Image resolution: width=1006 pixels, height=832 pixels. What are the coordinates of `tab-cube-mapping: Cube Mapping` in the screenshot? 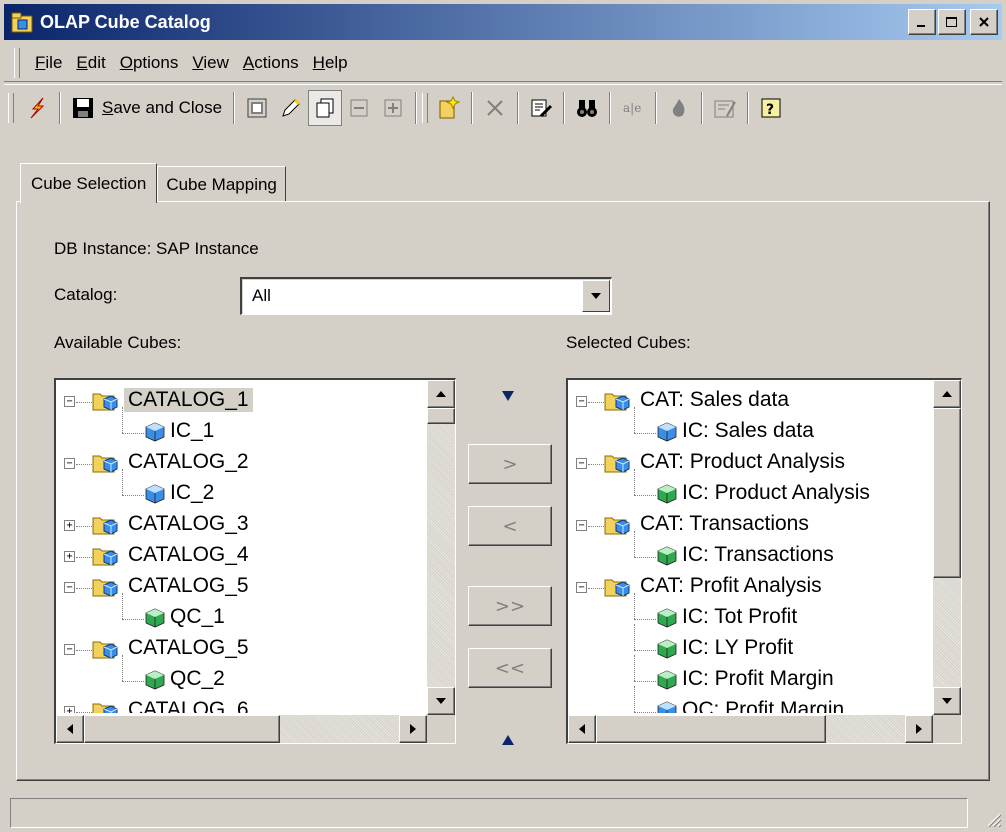 It's located at (221, 184).